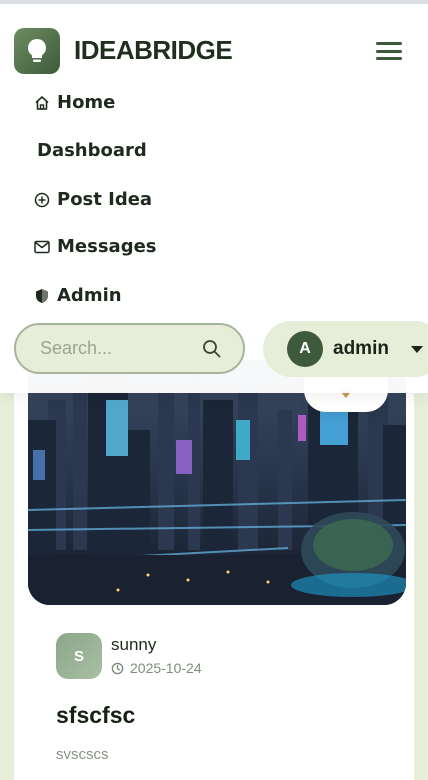 The image size is (428, 780). Describe the element at coordinates (361, 348) in the screenshot. I see `user-name: admin` at that location.